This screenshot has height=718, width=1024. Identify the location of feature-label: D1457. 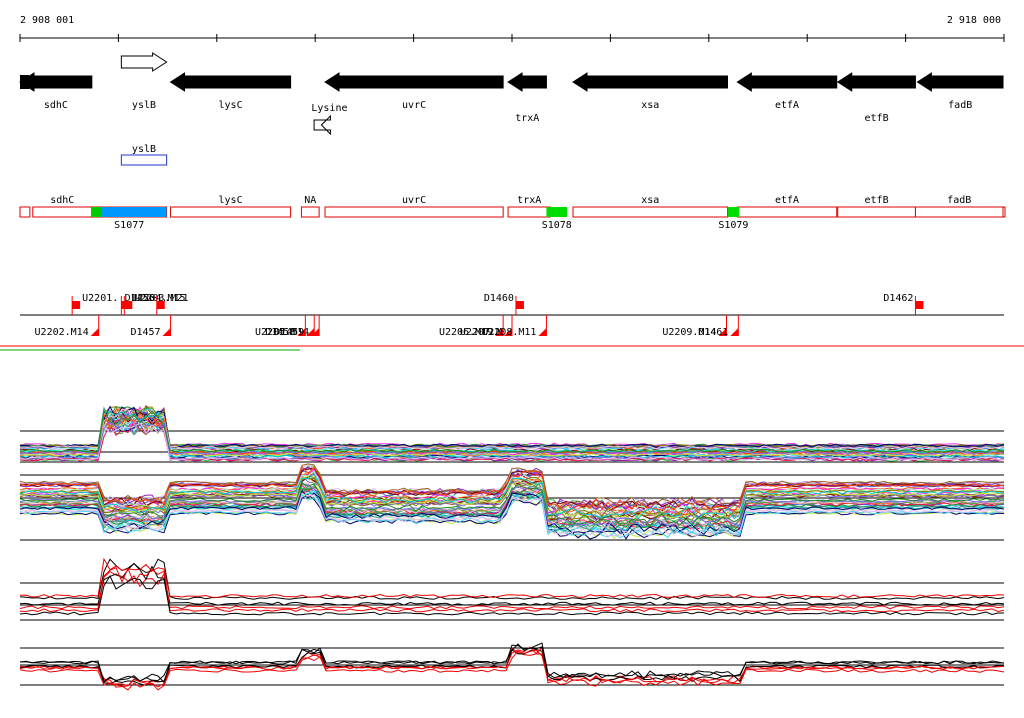
(145, 332).